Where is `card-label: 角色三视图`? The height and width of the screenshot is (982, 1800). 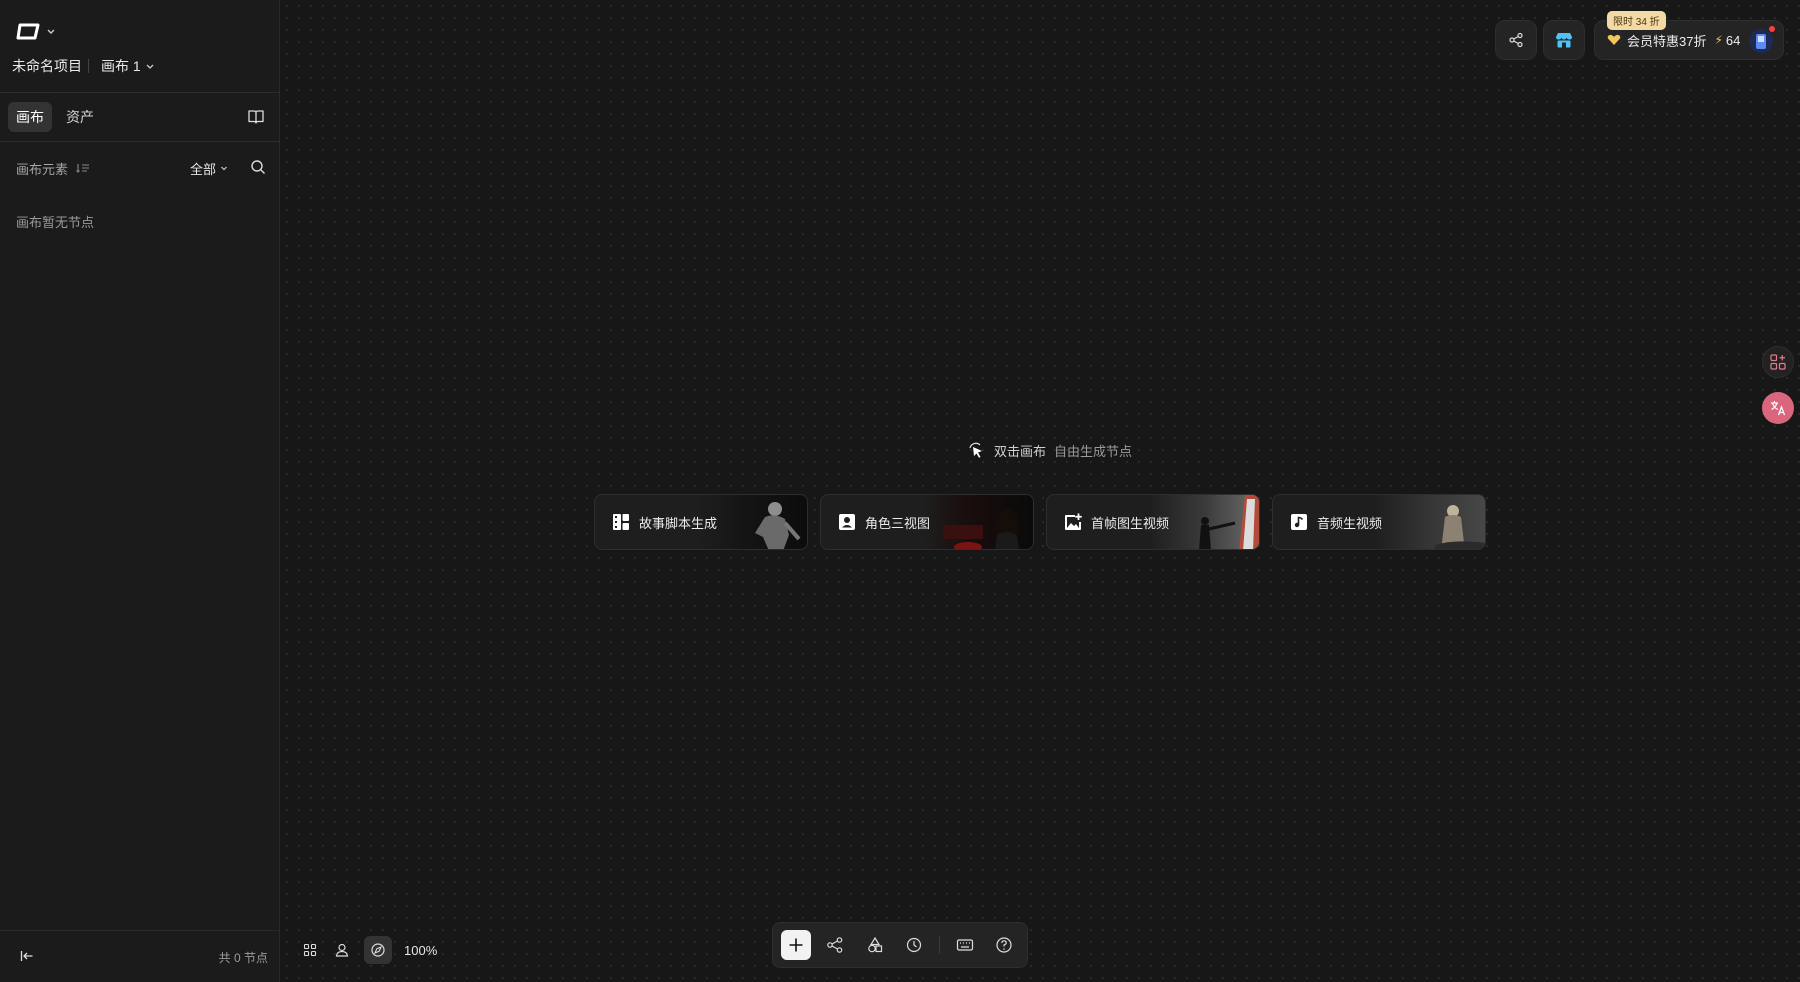 card-label: 角色三视图 is located at coordinates (898, 523).